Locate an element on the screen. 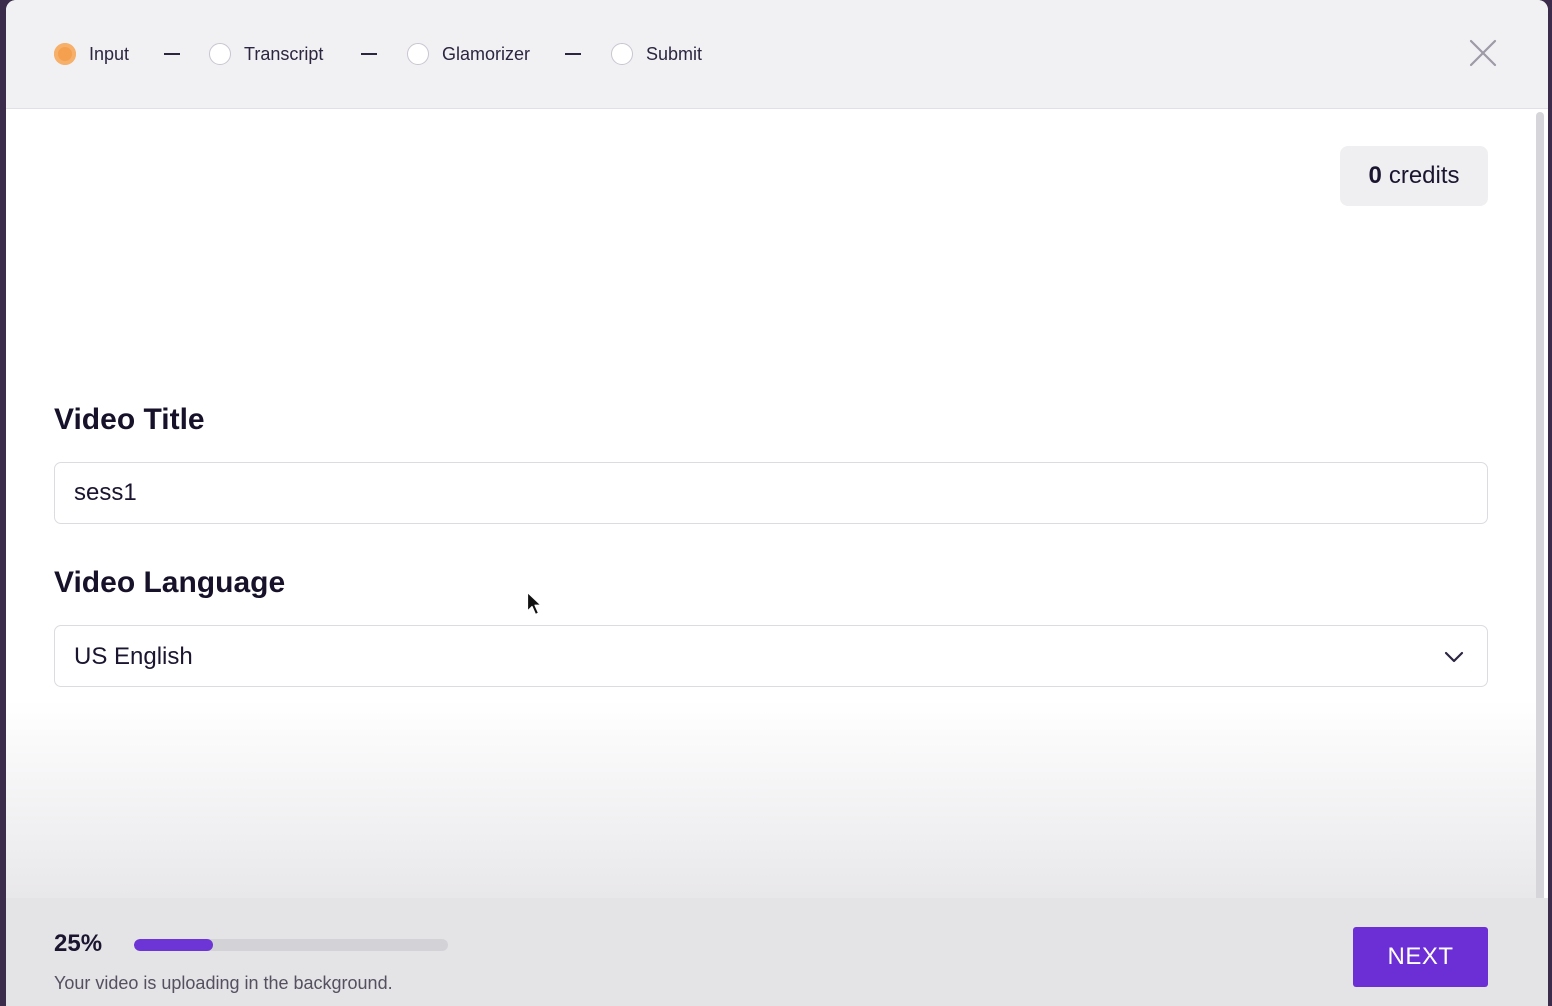  video-title-input is located at coordinates (771, 493).